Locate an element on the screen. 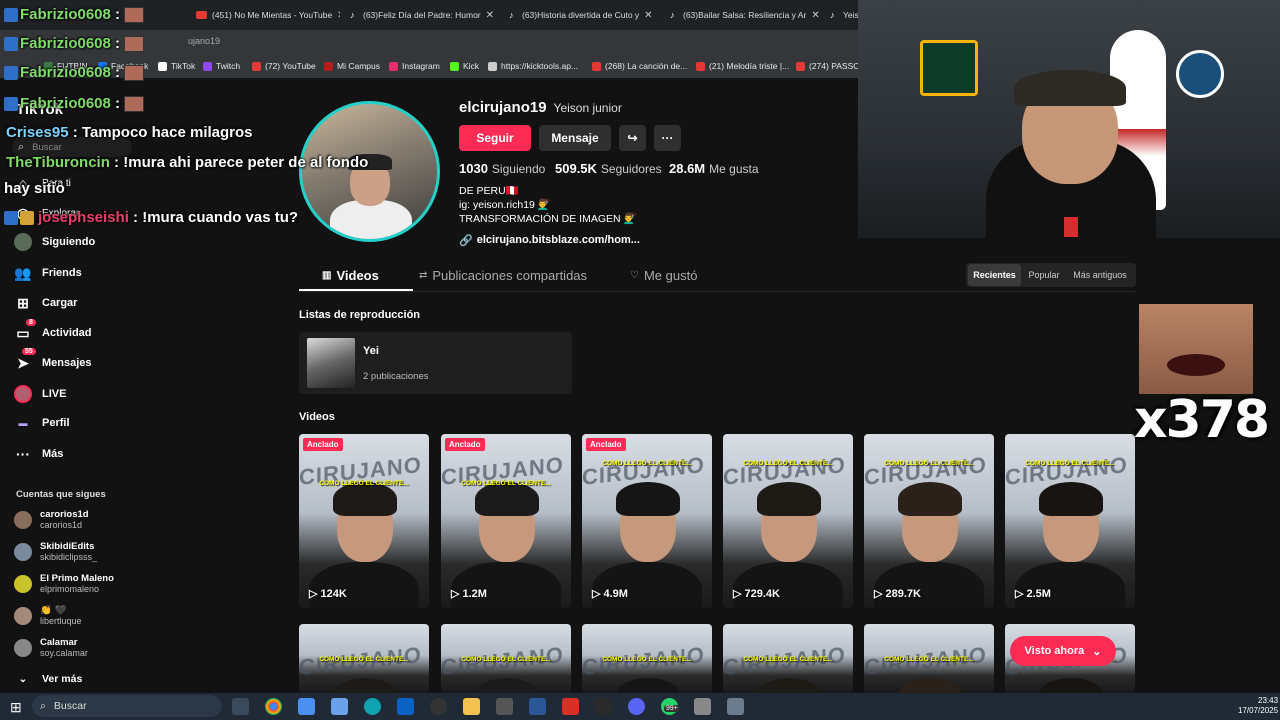 Image resolution: width=1280 pixels, height=720 pixels. obs-icon is located at coordinates (438, 706).